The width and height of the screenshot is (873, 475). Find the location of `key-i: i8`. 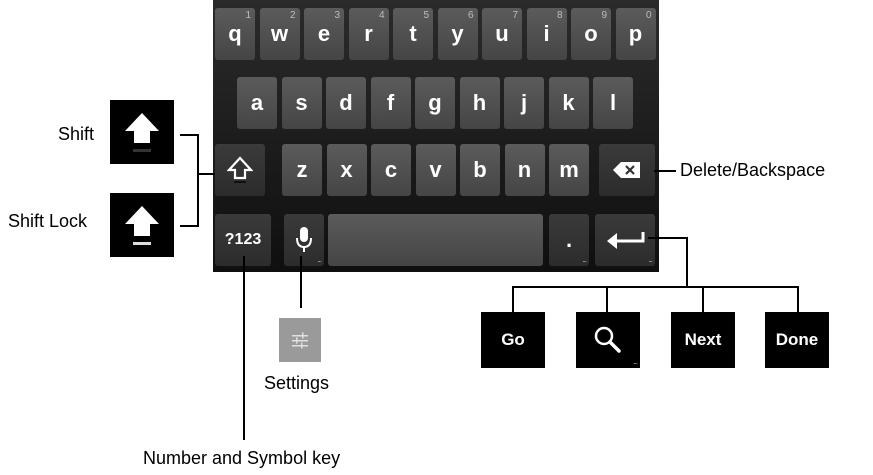

key-i: i8 is located at coordinates (546, 34).